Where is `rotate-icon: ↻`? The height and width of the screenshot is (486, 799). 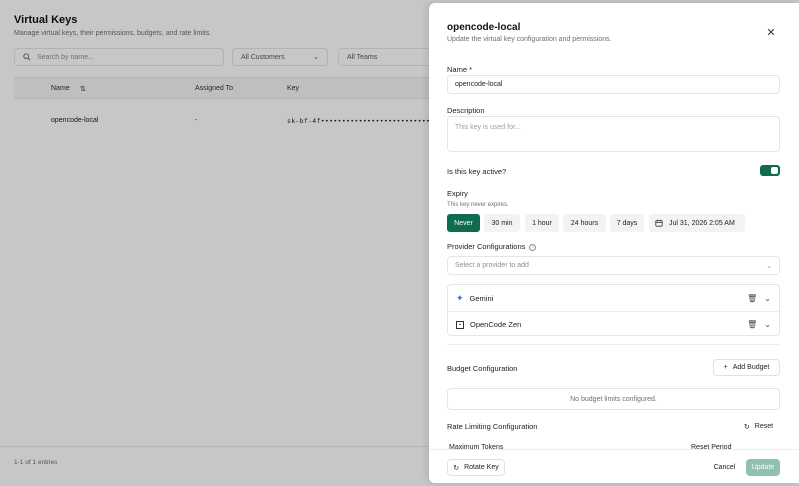
rotate-icon: ↻ is located at coordinates (456, 468).